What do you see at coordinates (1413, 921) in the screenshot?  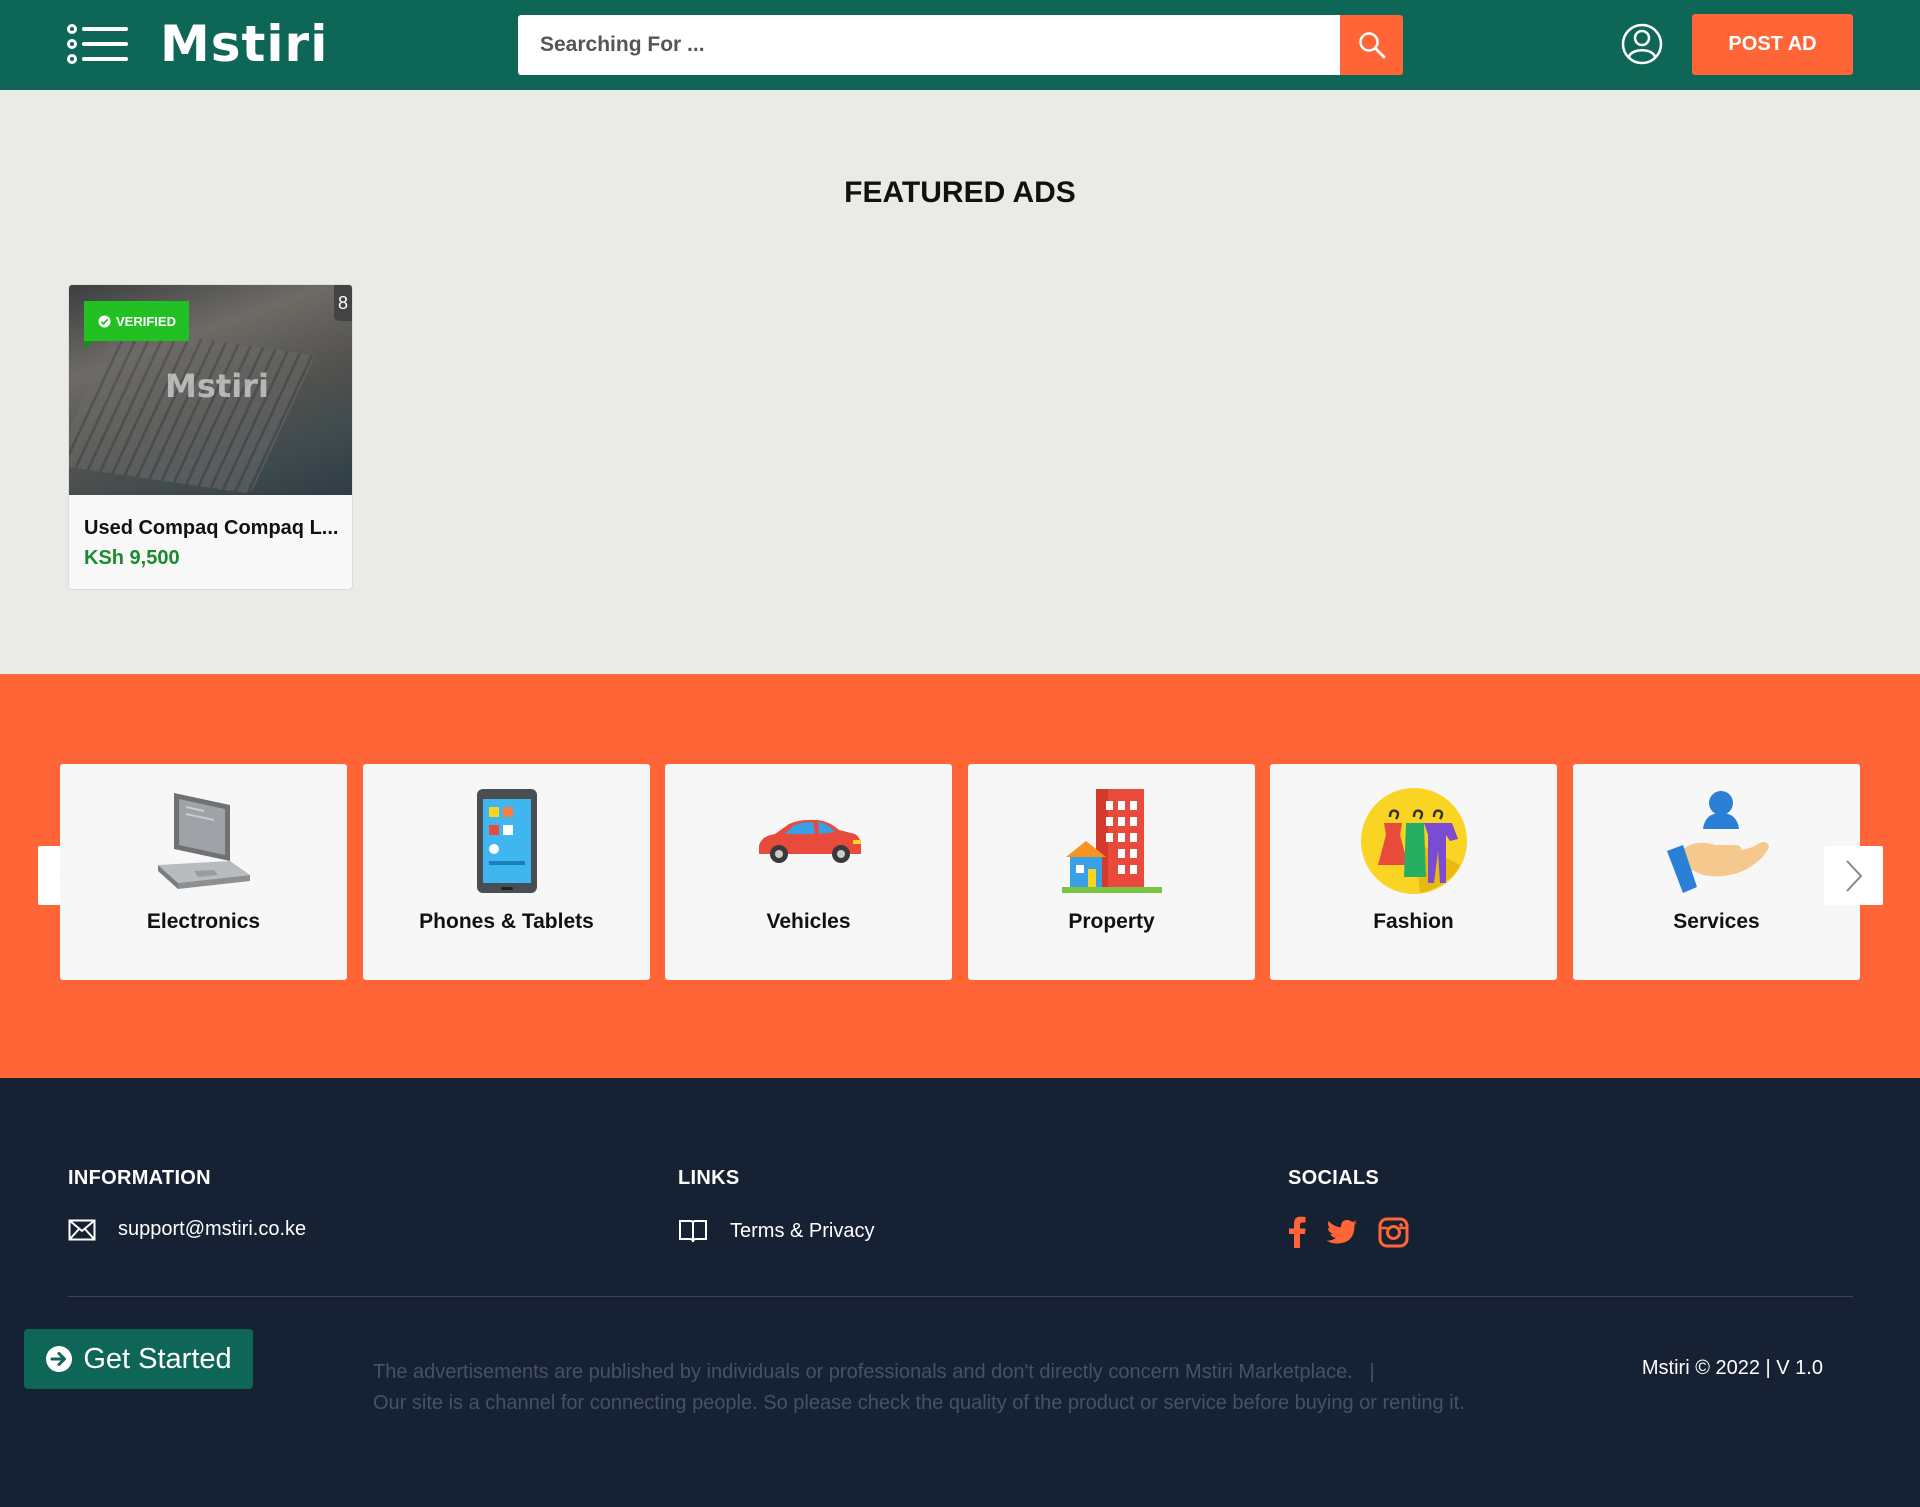 I see `category-label: Fashion` at bounding box center [1413, 921].